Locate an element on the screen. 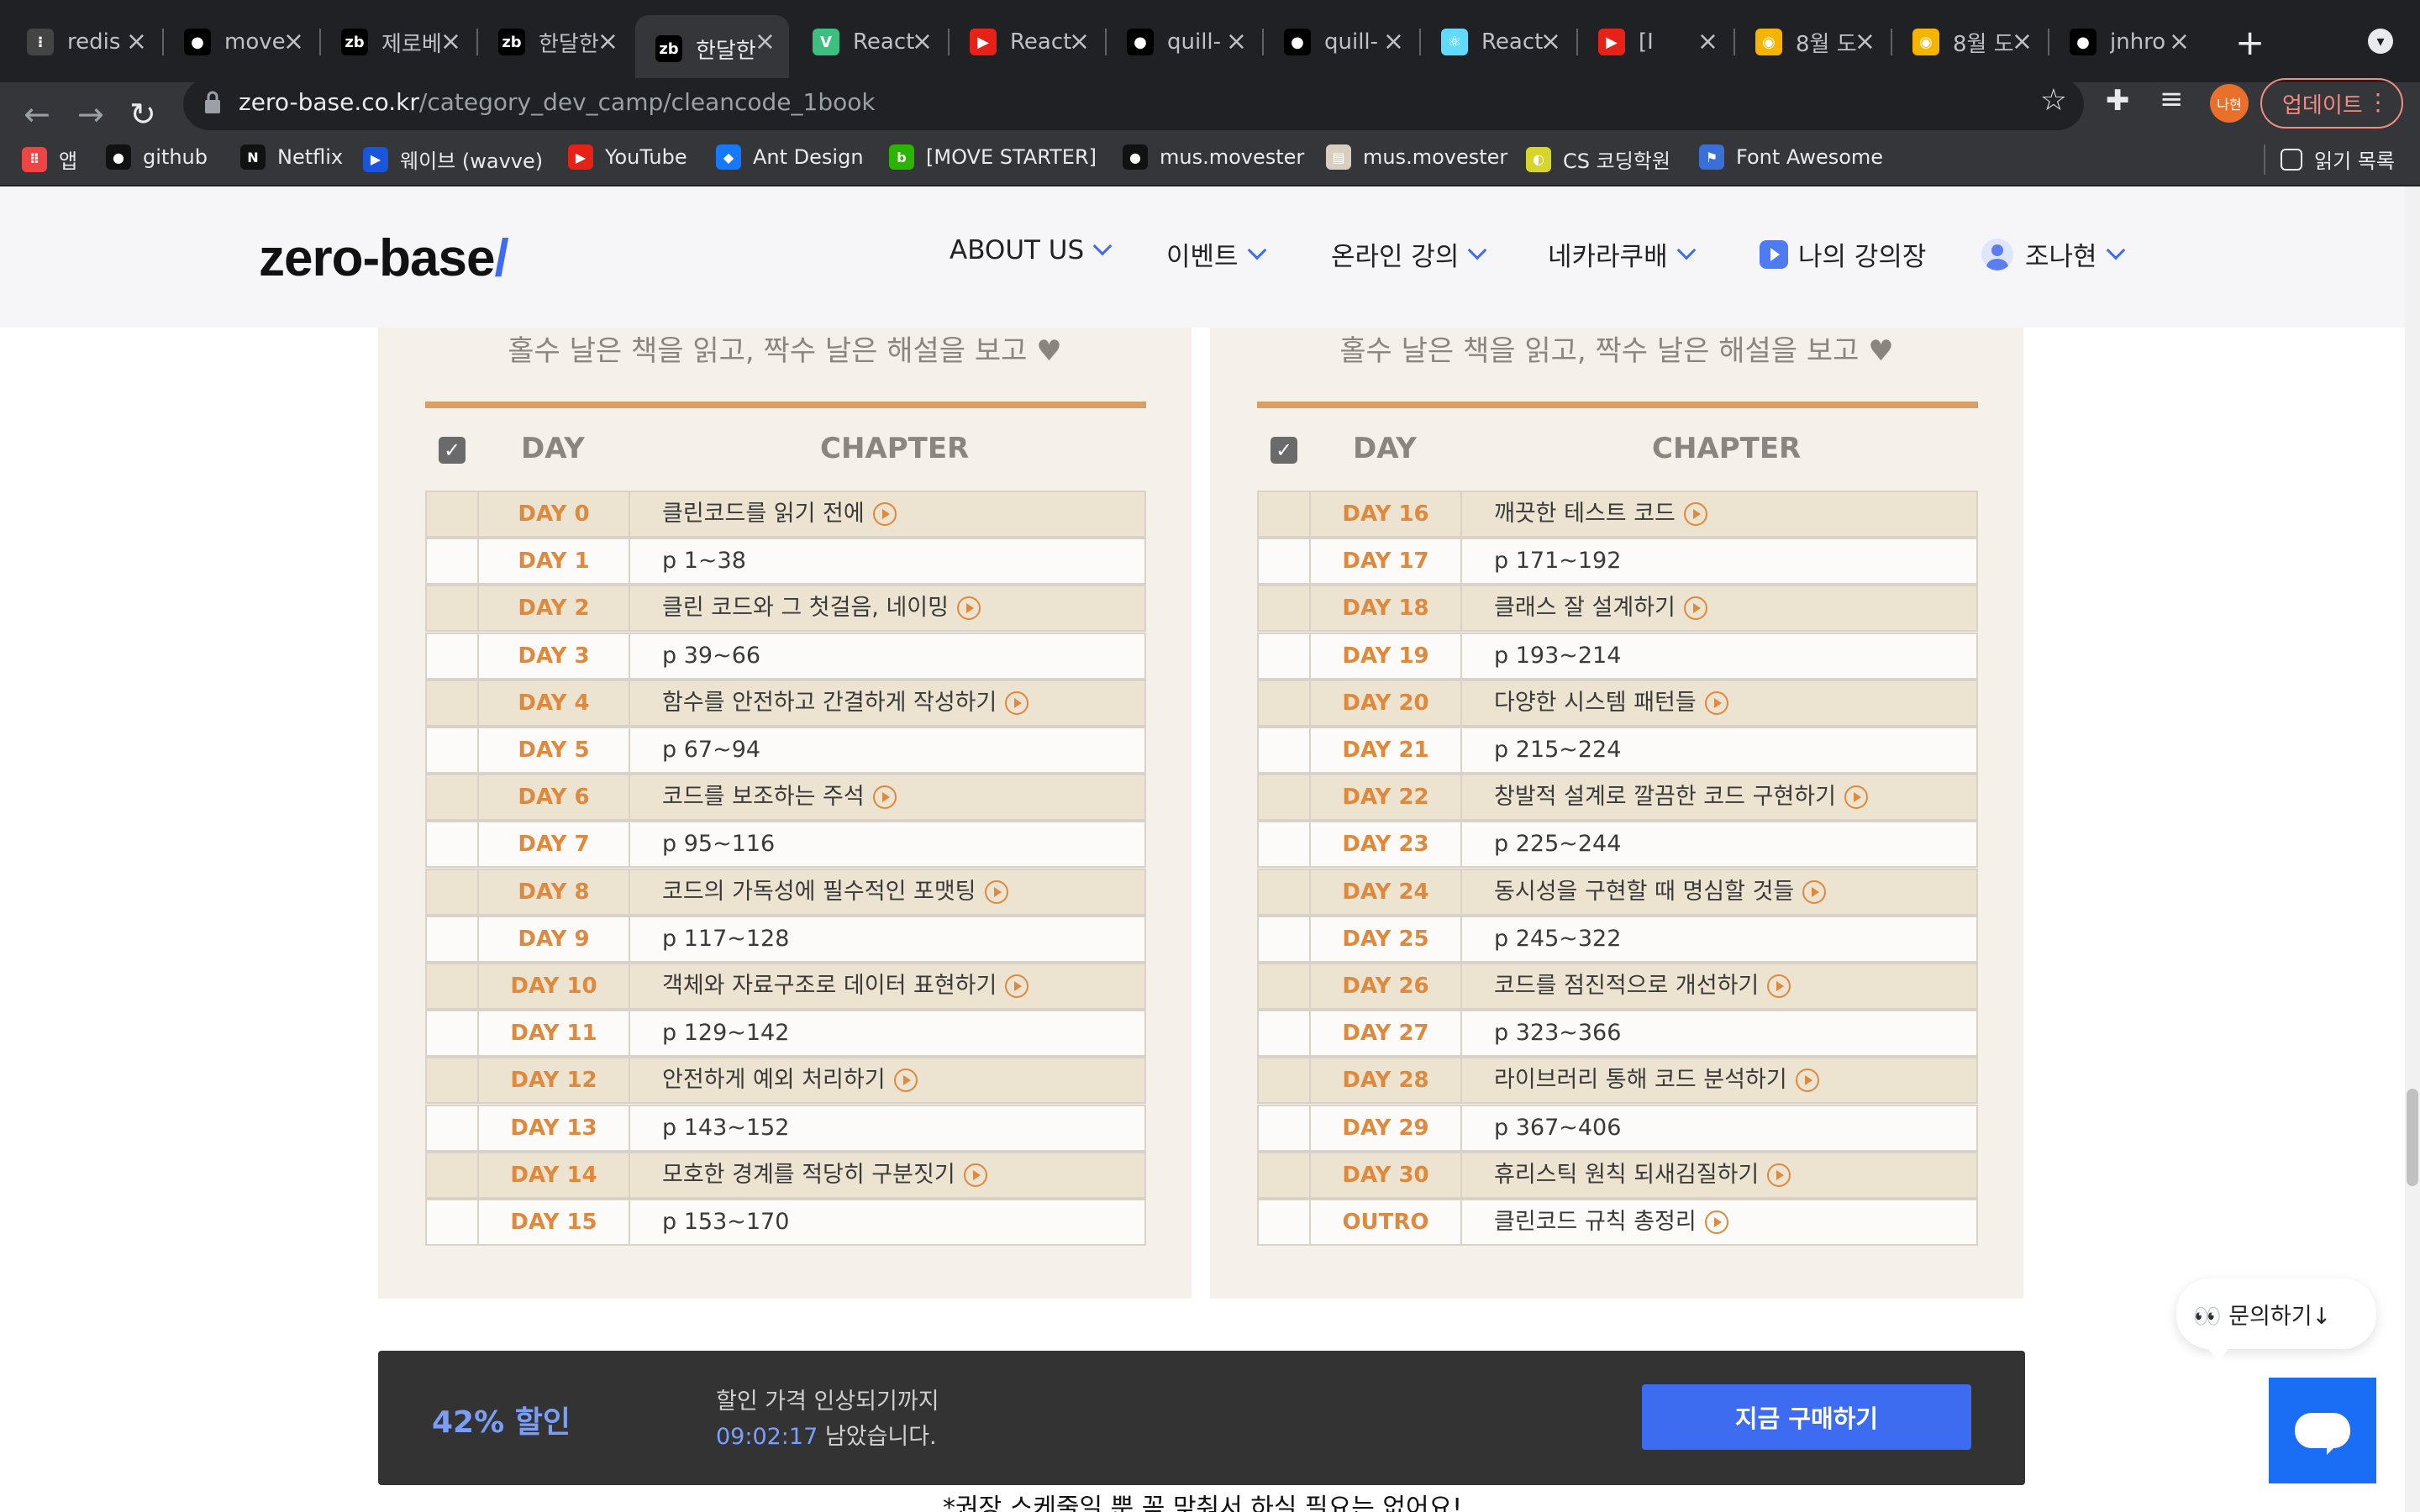  browser-tab: ◉ 8월 도 × is located at coordinates (1812, 42).